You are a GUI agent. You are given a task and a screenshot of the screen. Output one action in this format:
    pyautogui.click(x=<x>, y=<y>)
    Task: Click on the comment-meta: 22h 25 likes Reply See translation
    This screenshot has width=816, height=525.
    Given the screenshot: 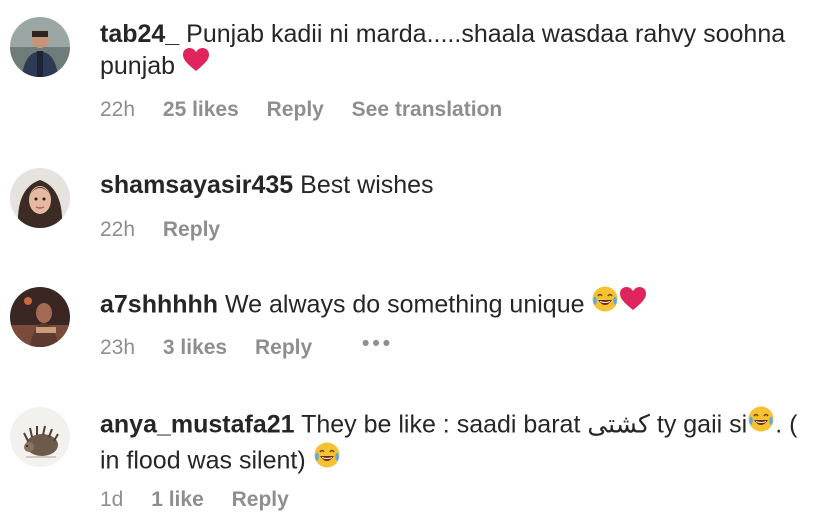 What is the action you would take?
    pyautogui.click(x=312, y=110)
    